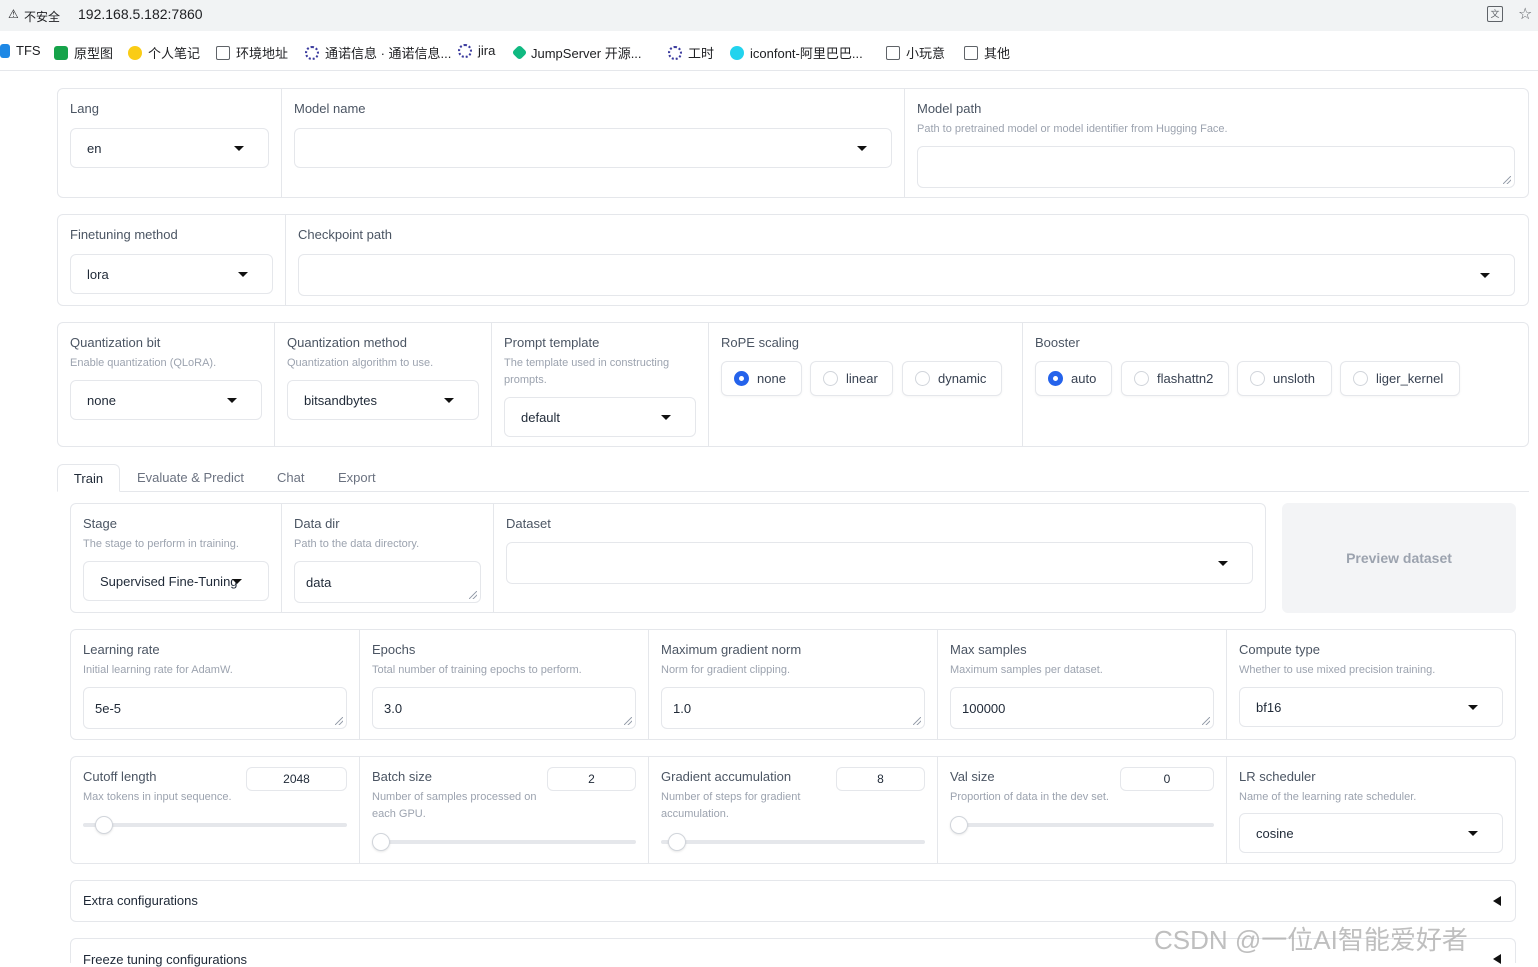 The image size is (1538, 967). What do you see at coordinates (1167, 779) in the screenshot?
I see `val-size-number-input: 0` at bounding box center [1167, 779].